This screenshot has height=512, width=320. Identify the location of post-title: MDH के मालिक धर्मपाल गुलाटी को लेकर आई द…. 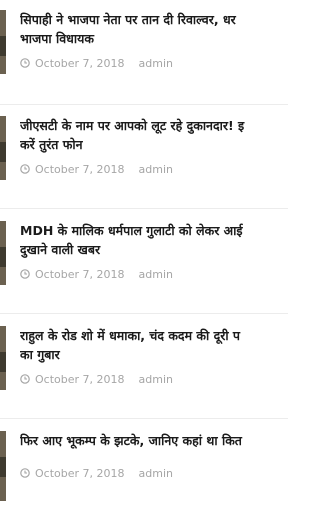
(154, 240).